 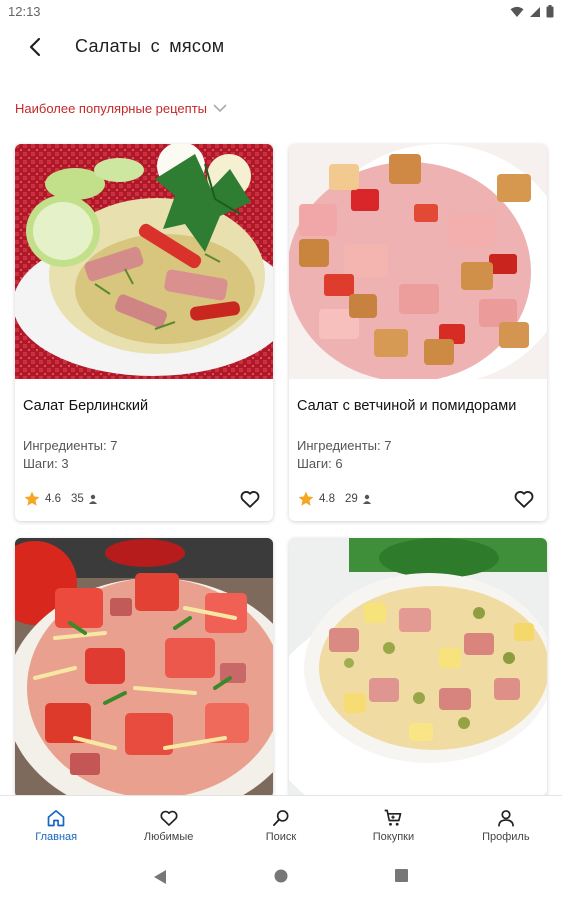 I want to click on sort-dropdown: Наиболее популярные рецепты, so click(x=121, y=108).